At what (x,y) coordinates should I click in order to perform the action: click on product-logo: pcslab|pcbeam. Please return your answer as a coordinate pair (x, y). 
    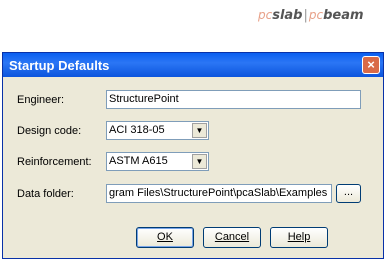
    Looking at the image, I should click on (323, 19).